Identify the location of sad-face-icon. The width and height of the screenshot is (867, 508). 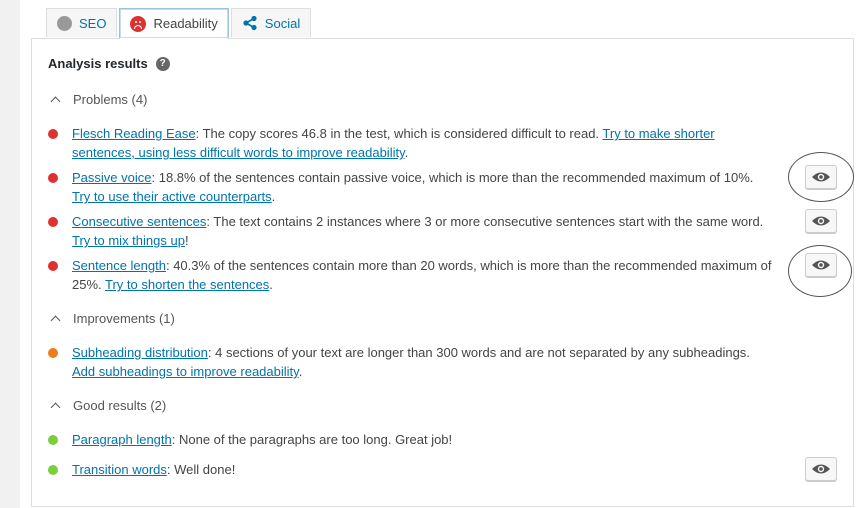
(138, 23).